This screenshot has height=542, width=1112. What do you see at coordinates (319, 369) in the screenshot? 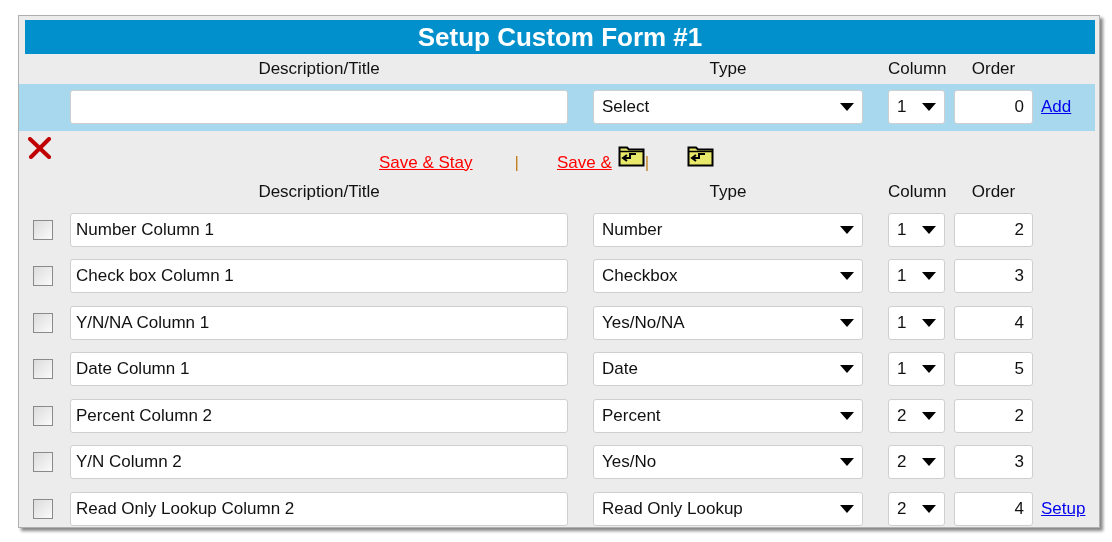
I see `description-field: Date Column 1` at bounding box center [319, 369].